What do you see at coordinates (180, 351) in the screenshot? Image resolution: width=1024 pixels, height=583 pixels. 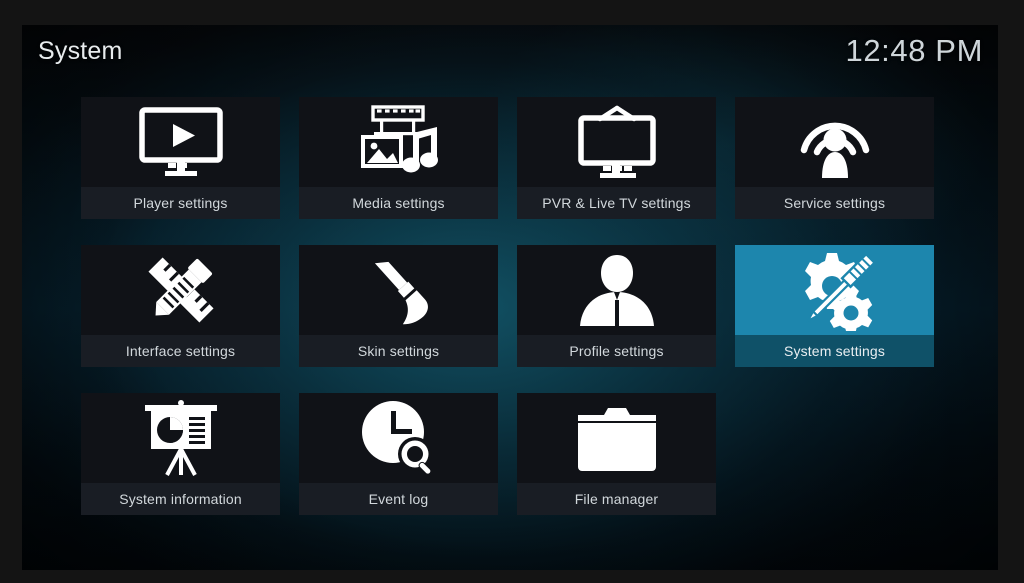 I see `tile-label: Interface settings` at bounding box center [180, 351].